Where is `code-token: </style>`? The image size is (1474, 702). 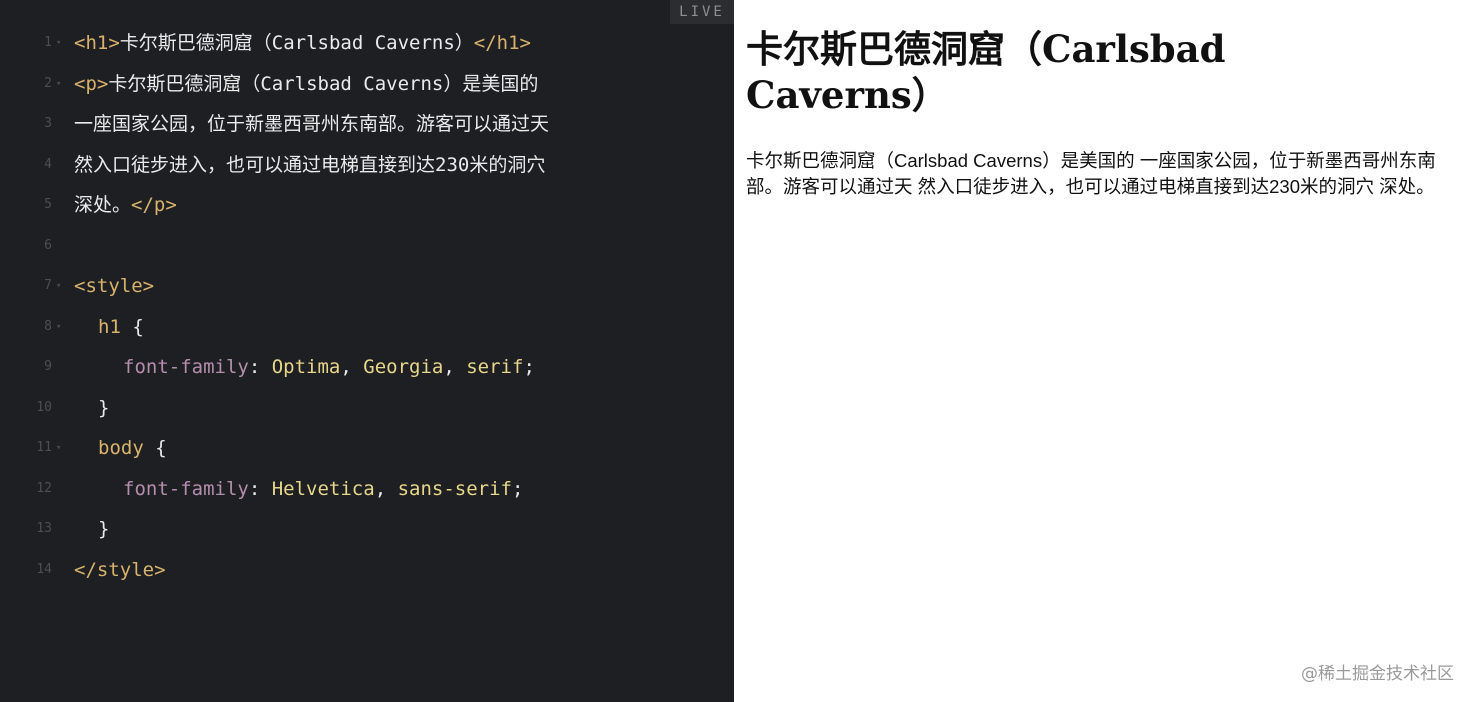
code-token: </style> is located at coordinates (120, 569).